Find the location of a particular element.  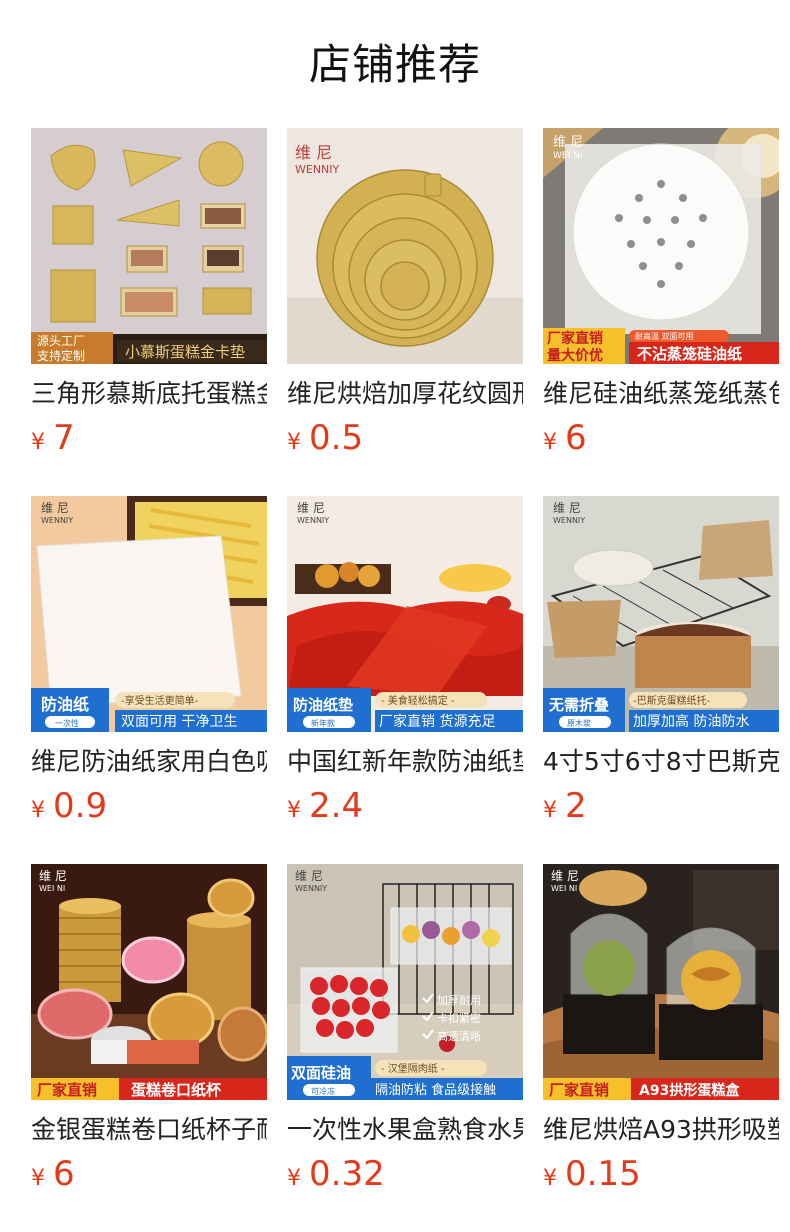

banner-text: 不沾蒸笼硅油纸 is located at coordinates (689, 354).